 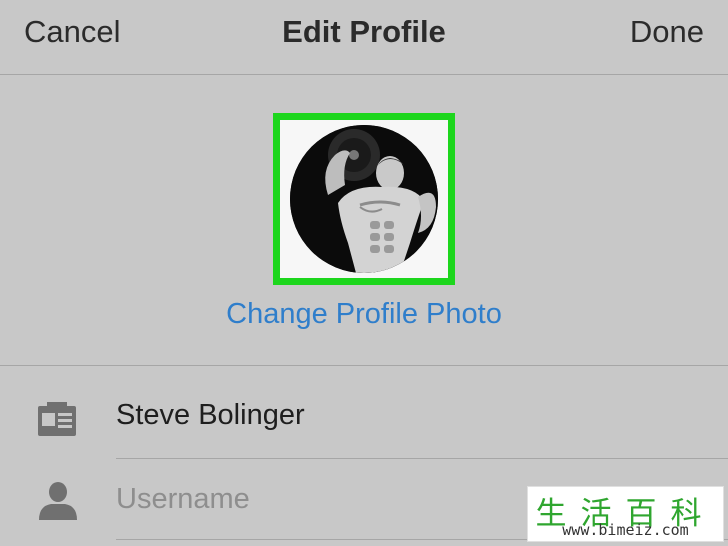 What do you see at coordinates (364, 314) in the screenshot?
I see `change-profile-photo-link: Change Profile Photo` at bounding box center [364, 314].